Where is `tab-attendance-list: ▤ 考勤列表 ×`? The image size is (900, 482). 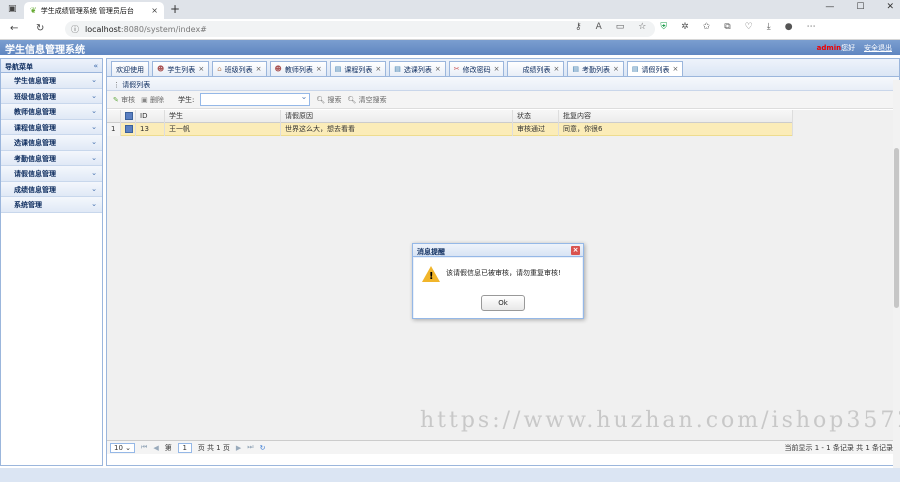
tab-attendance-list: ▤ 考勤列表 × is located at coordinates (595, 68).